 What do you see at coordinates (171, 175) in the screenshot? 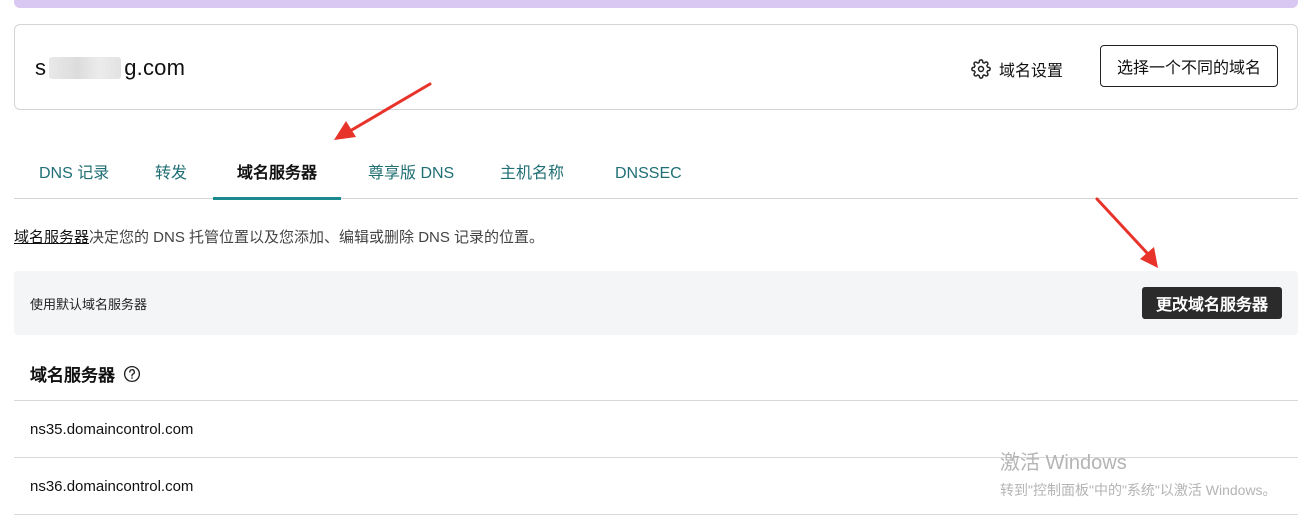
I see `tab-forwarding: 转发` at bounding box center [171, 175].